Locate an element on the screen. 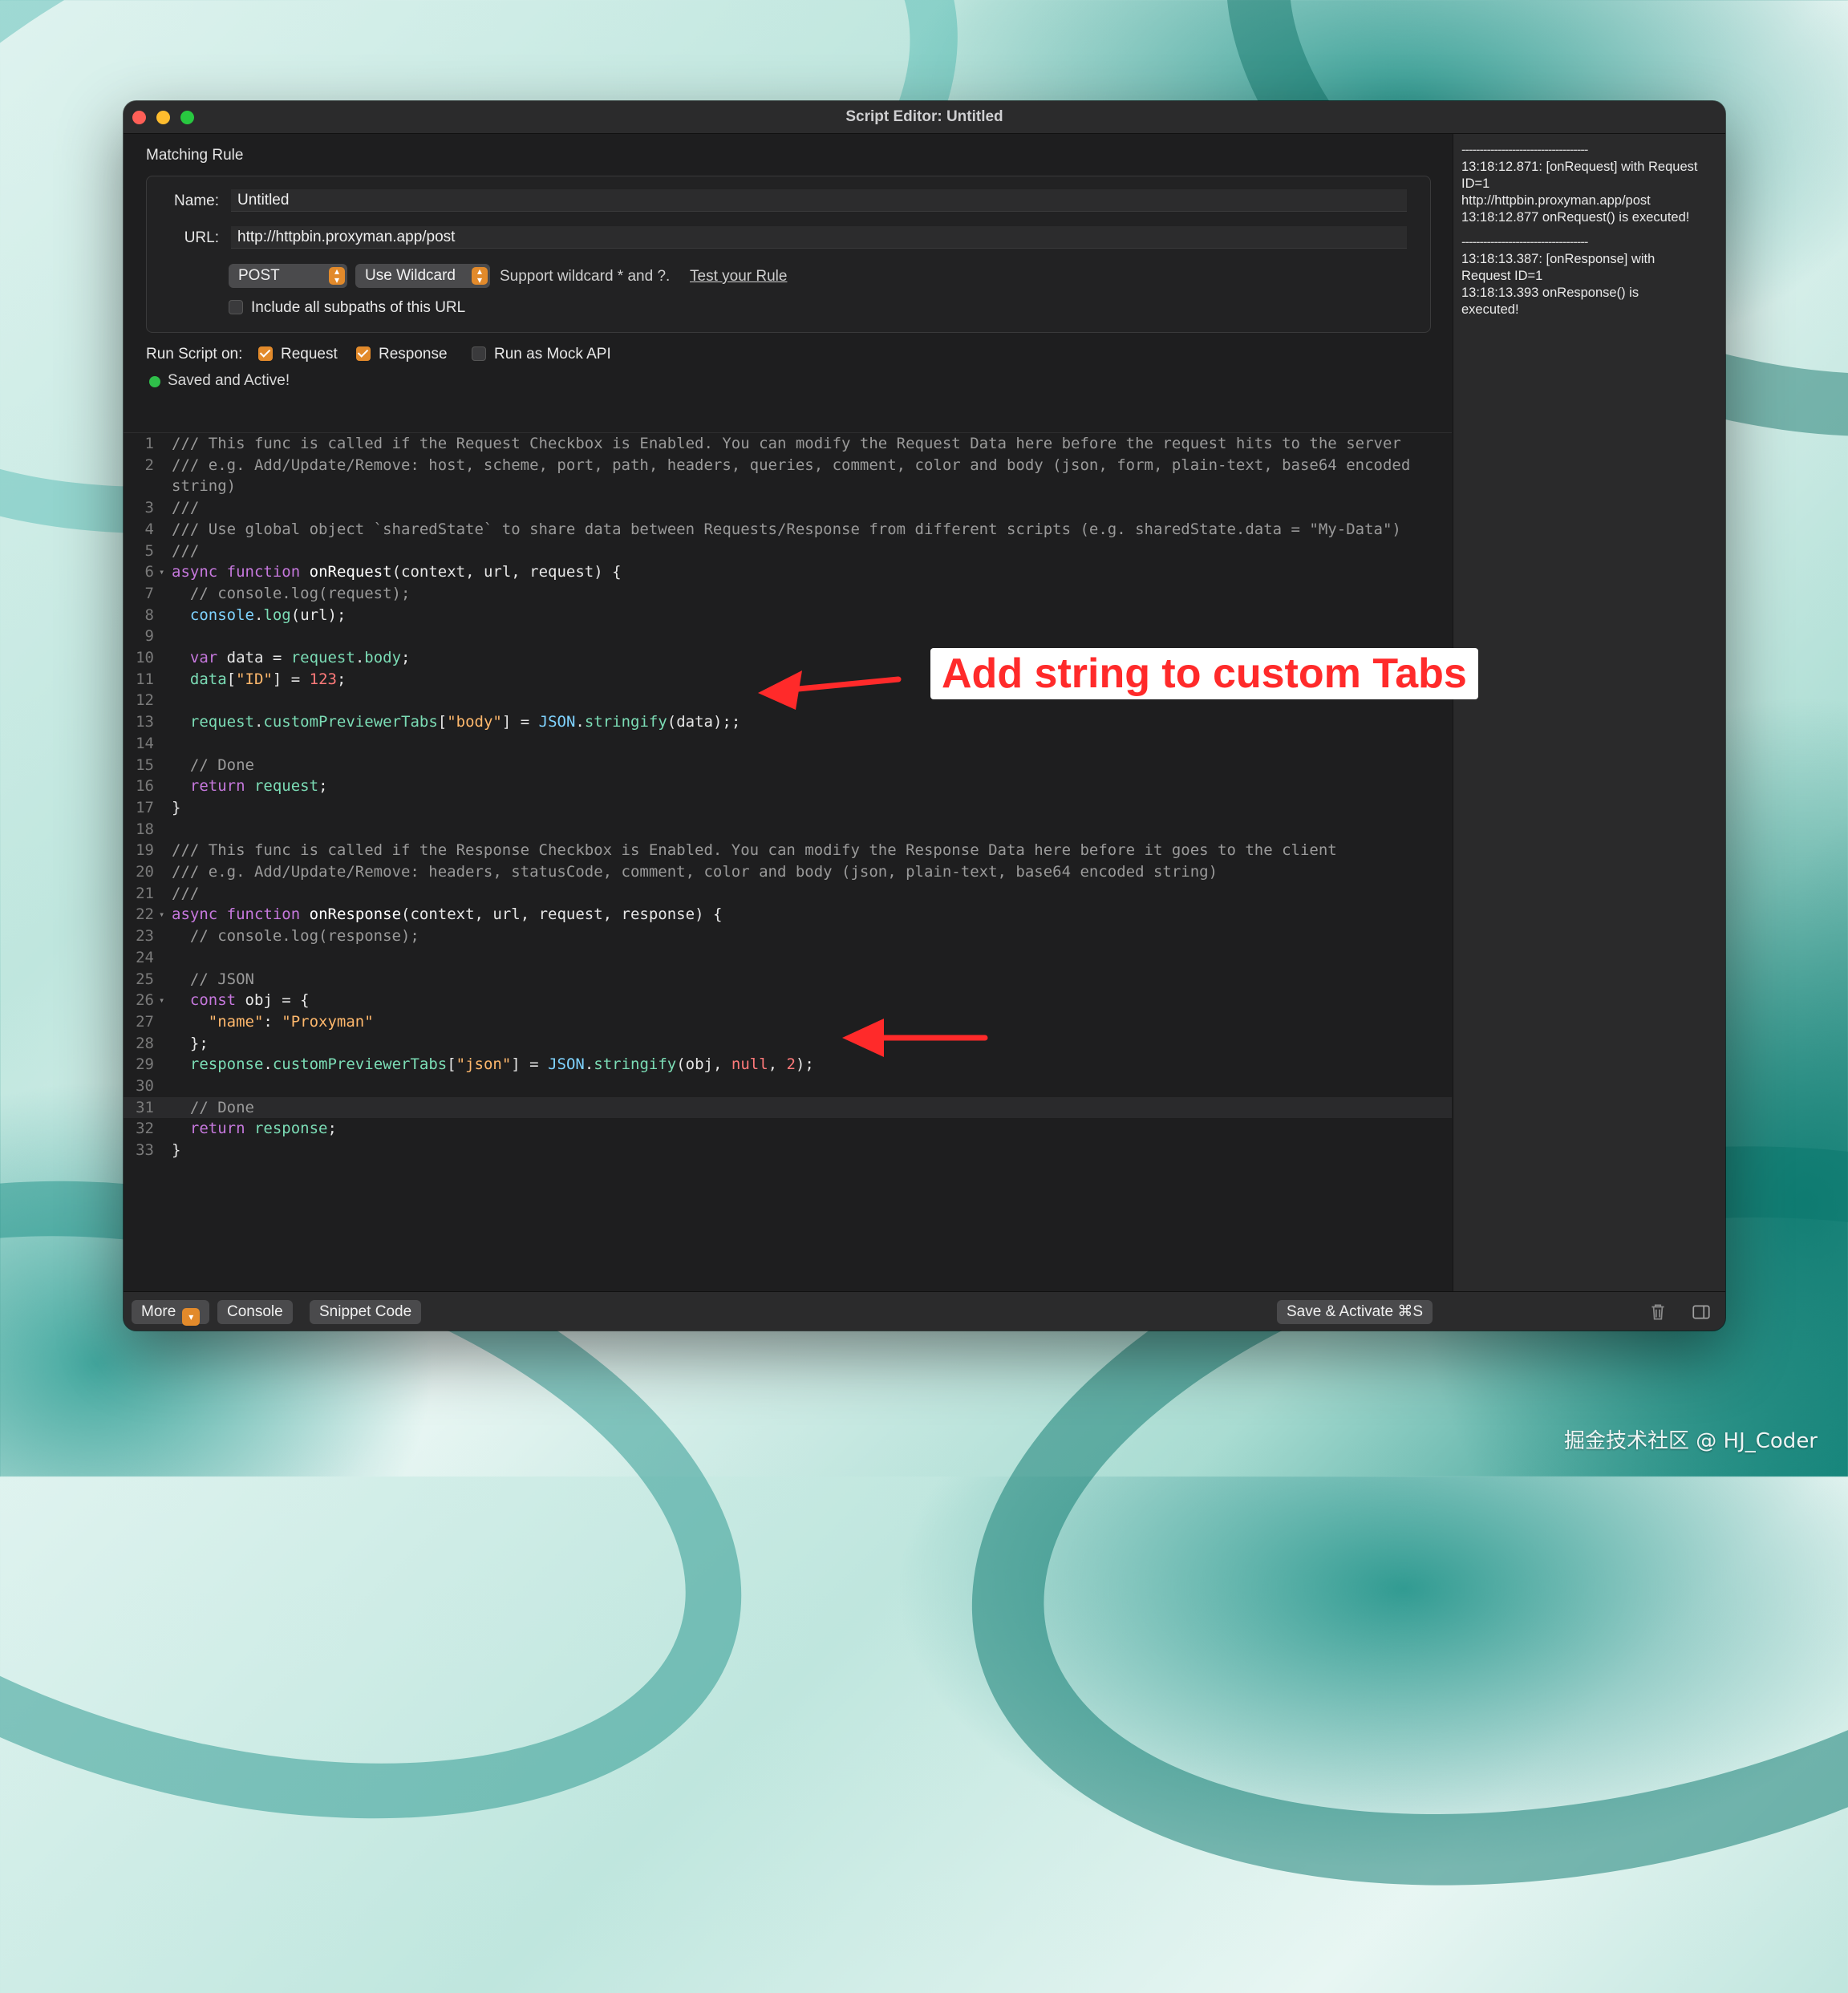 This screenshot has height=1993, width=1848. status-indicator is located at coordinates (154, 381).